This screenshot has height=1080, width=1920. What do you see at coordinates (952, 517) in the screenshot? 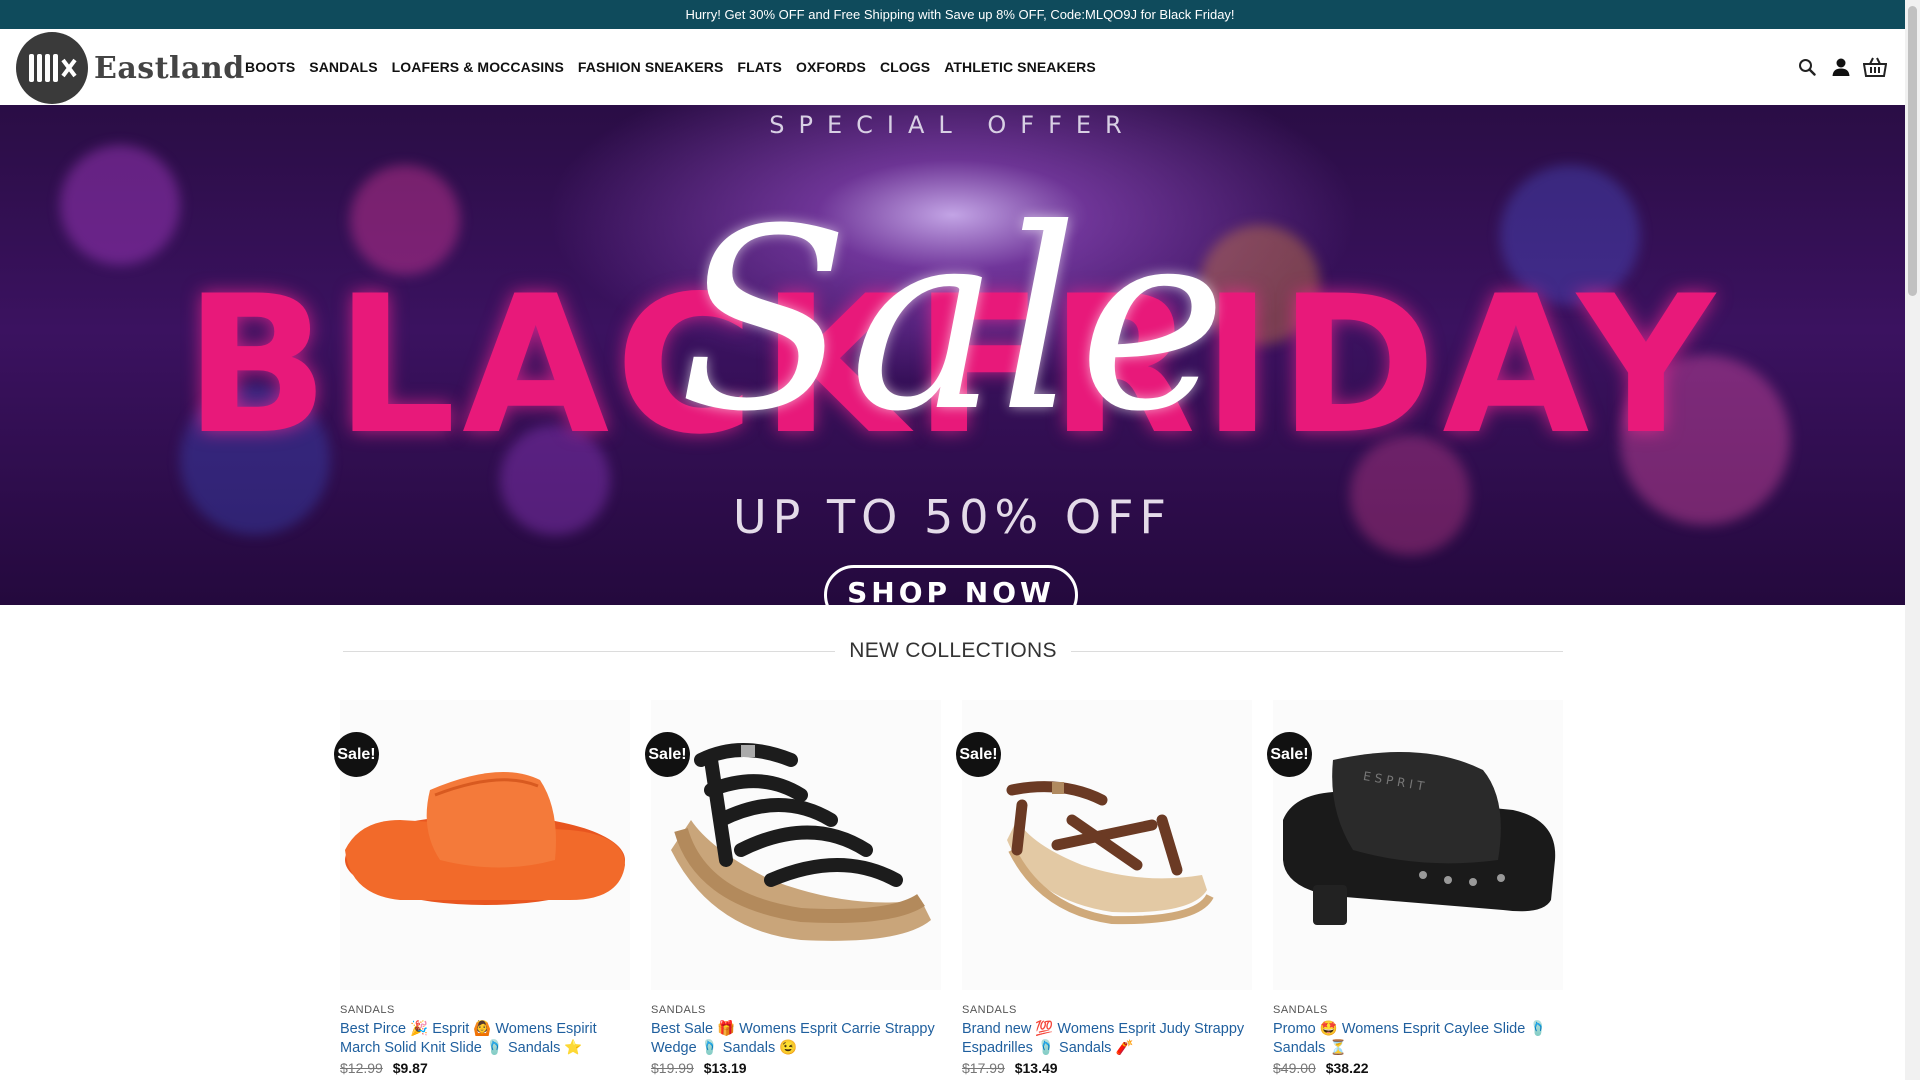
I see `hero-discount: UP TO 50% OFF` at bounding box center [952, 517].